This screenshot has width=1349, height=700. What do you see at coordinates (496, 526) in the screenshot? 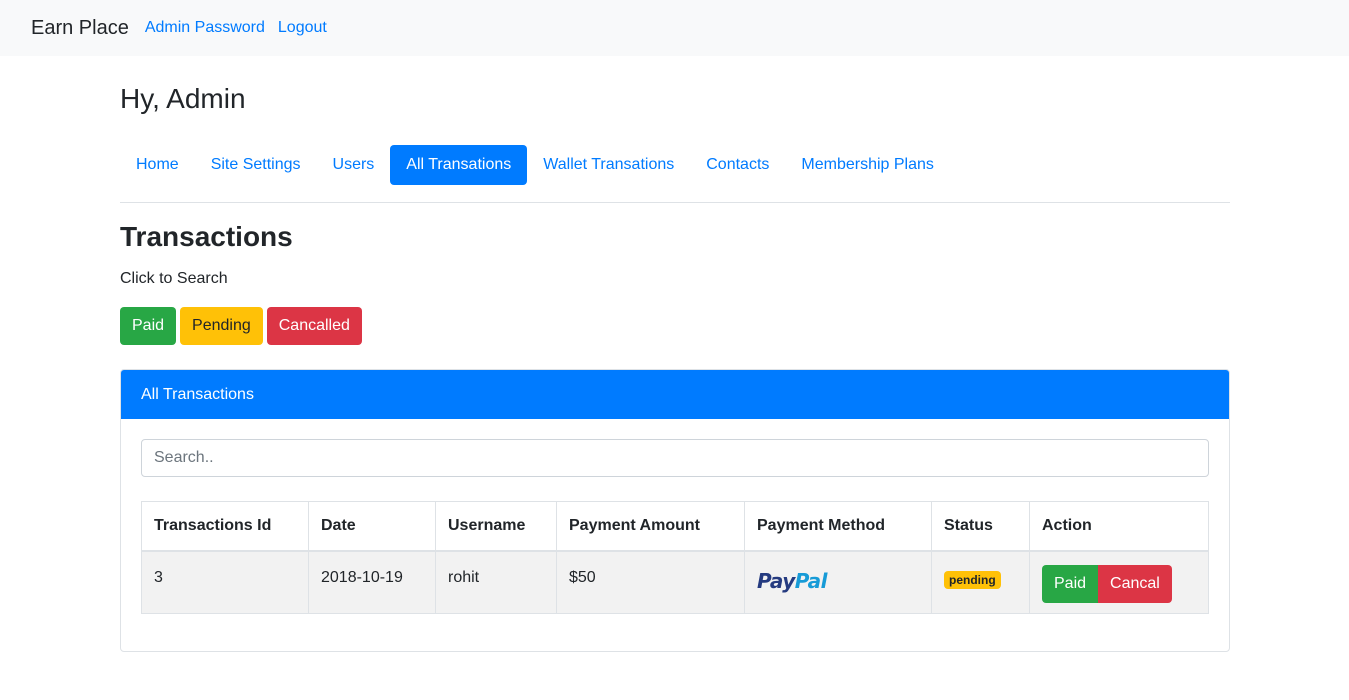
I see `column-header: Username` at bounding box center [496, 526].